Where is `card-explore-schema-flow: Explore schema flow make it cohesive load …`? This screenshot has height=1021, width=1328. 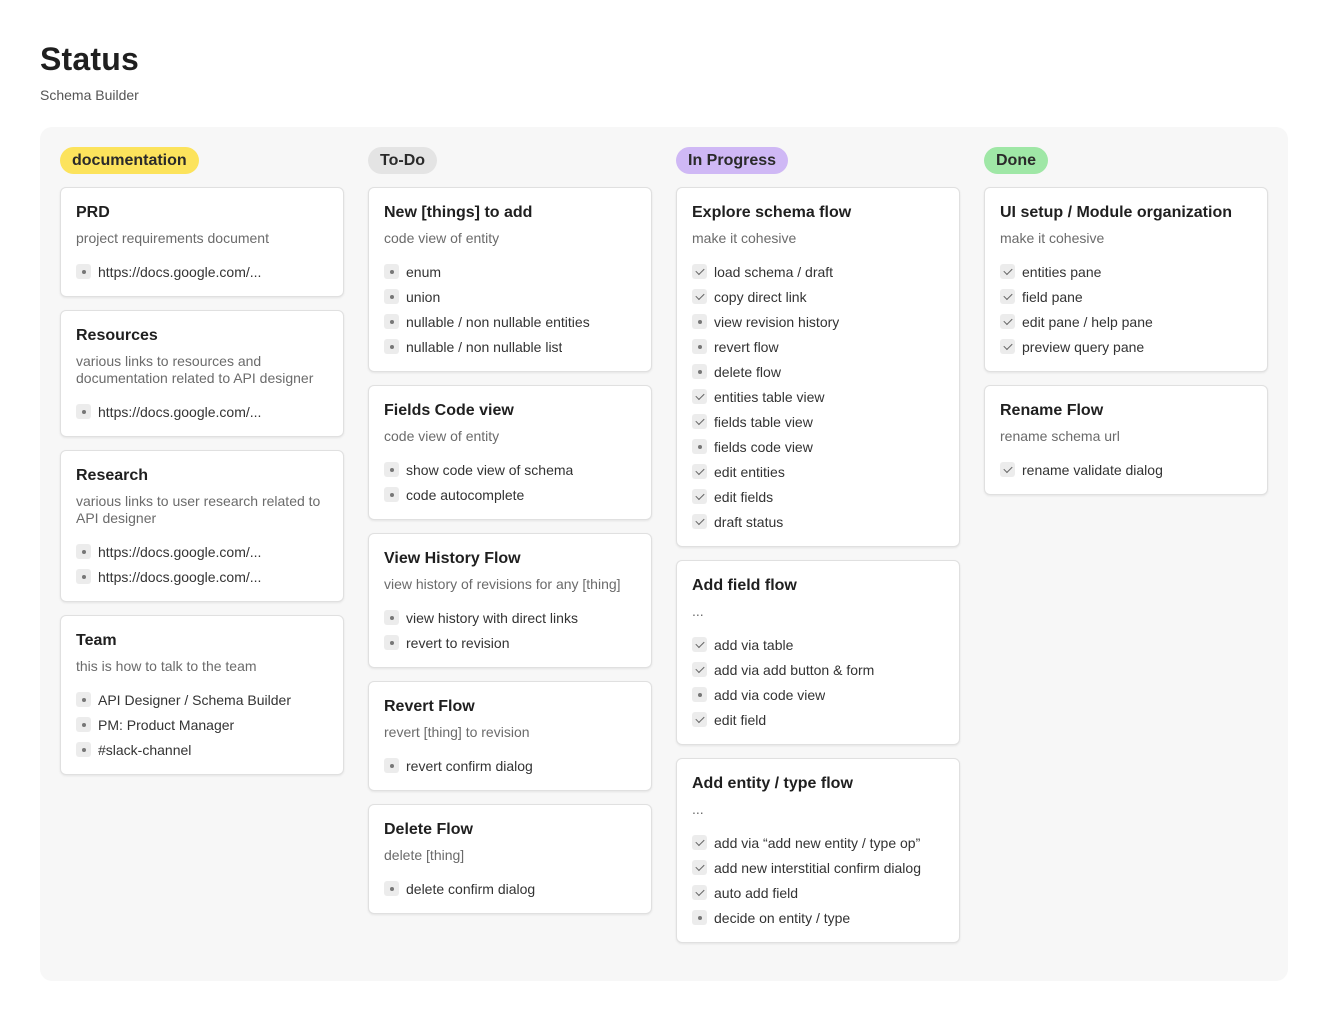
card-explore-schema-flow: Explore schema flow make it cohesive load … is located at coordinates (818, 367).